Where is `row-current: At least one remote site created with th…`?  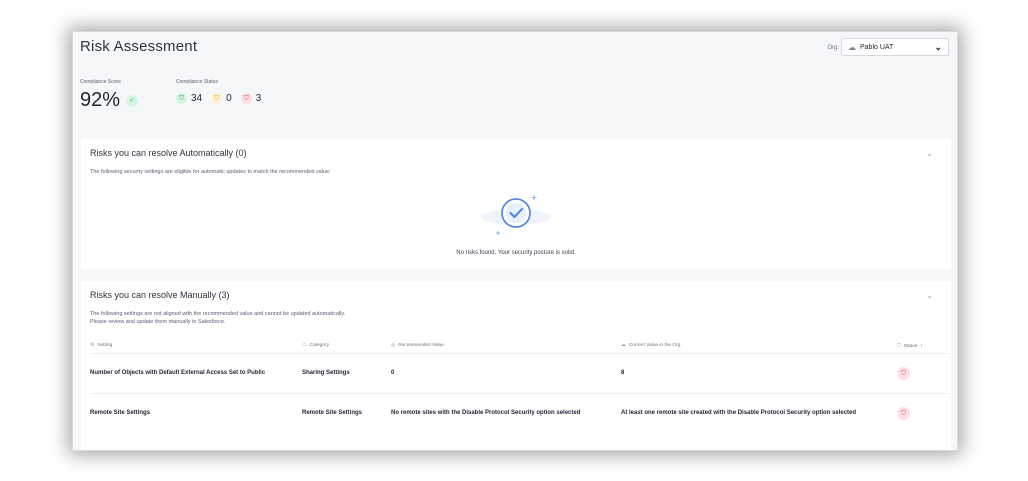 row-current: At least one remote site created with th… is located at coordinates (759, 412).